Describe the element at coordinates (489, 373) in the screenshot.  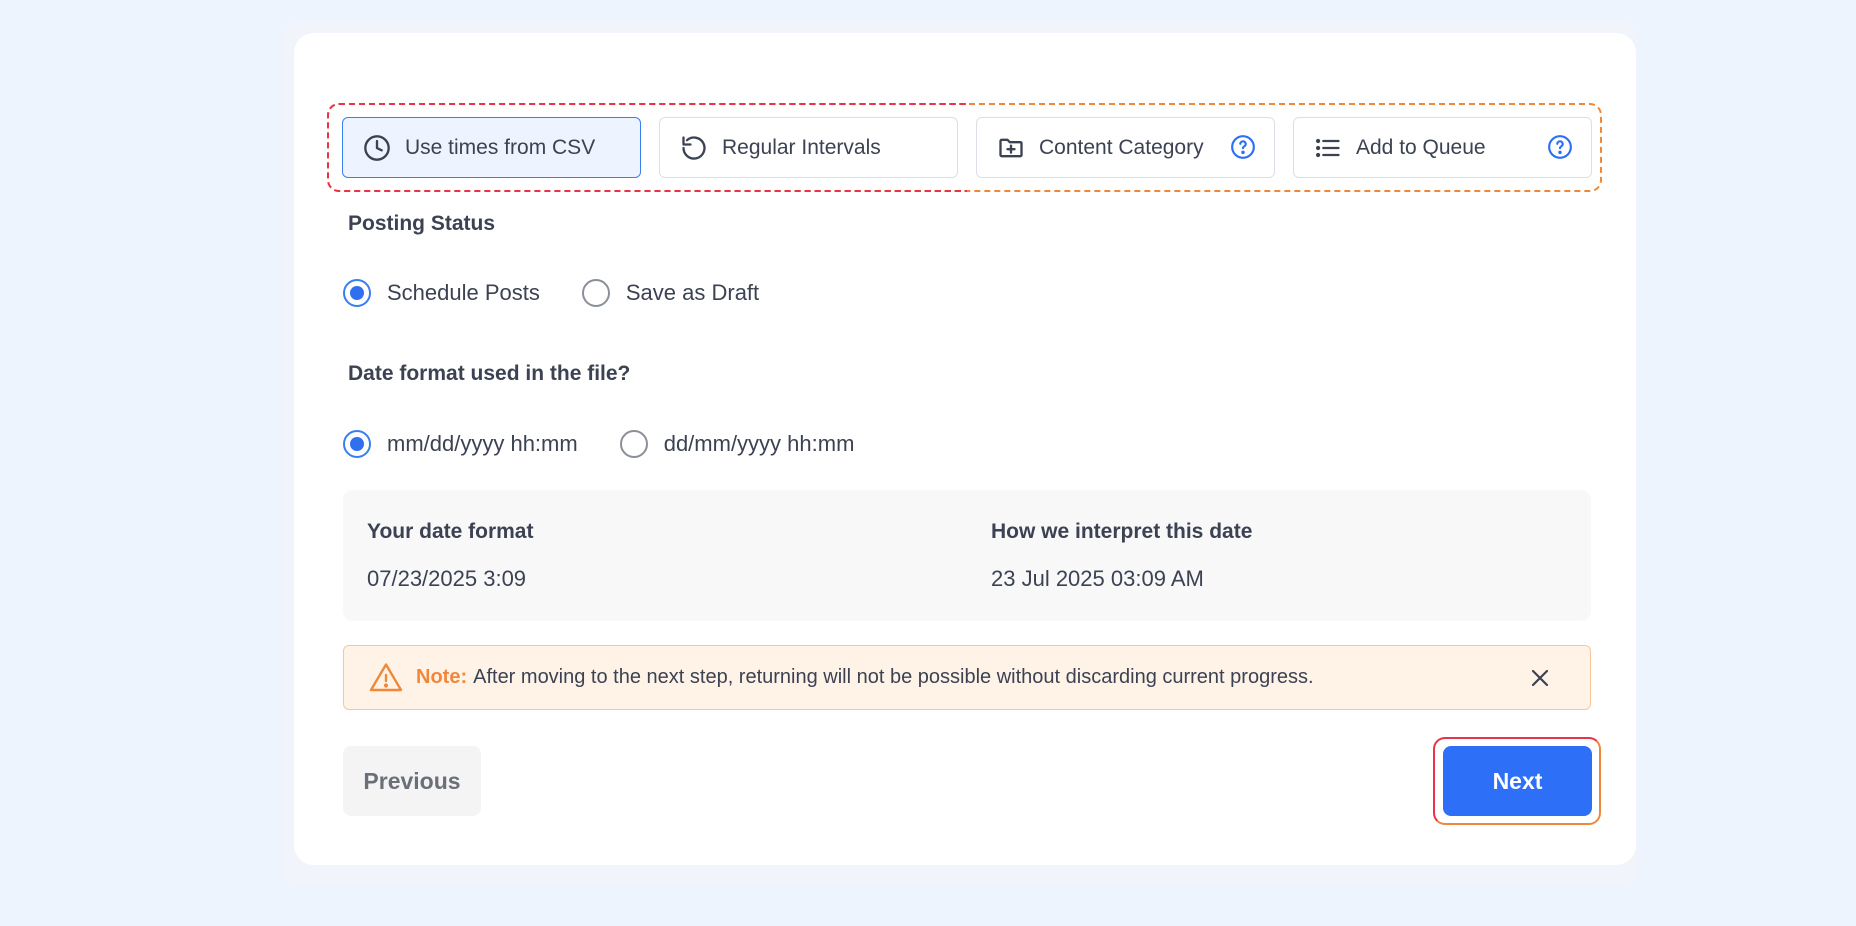
I see `date-format-label: Date format used in the file?` at that location.